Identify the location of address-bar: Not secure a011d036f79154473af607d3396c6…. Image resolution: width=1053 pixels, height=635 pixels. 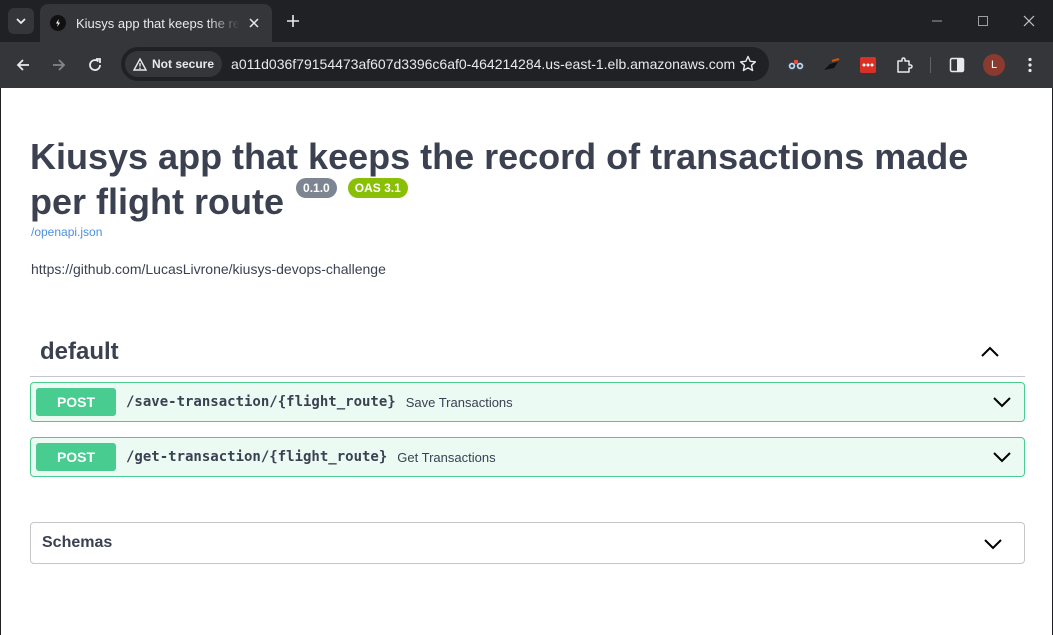
(445, 64).